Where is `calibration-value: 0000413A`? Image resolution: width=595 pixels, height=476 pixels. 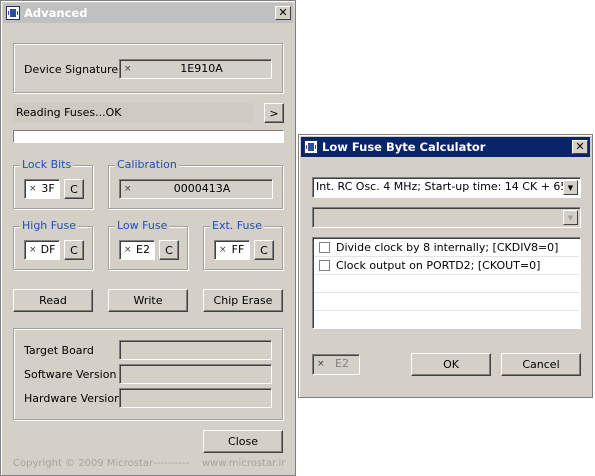 calibration-value: 0000413A is located at coordinates (202, 188).